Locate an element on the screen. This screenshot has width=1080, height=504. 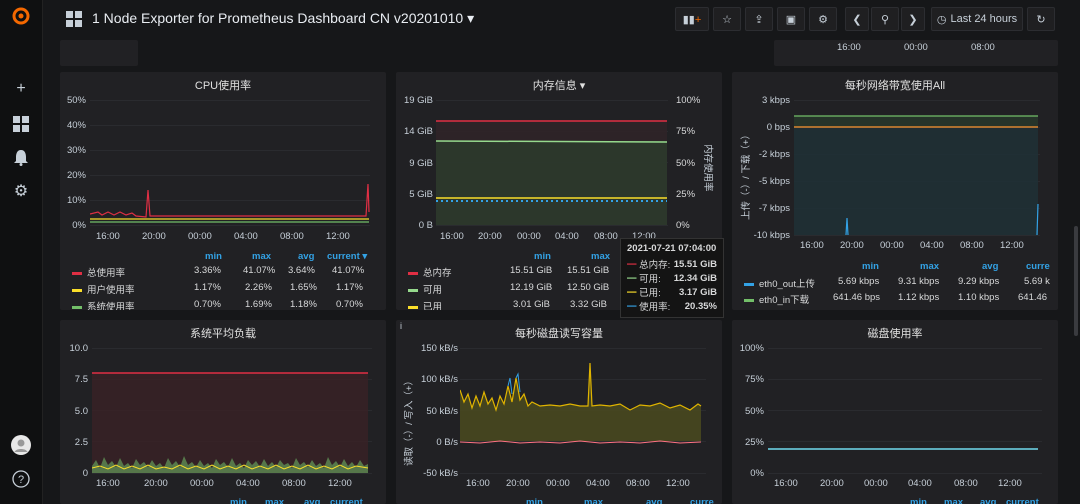
dashboards-icon is located at coordinates (21, 124).